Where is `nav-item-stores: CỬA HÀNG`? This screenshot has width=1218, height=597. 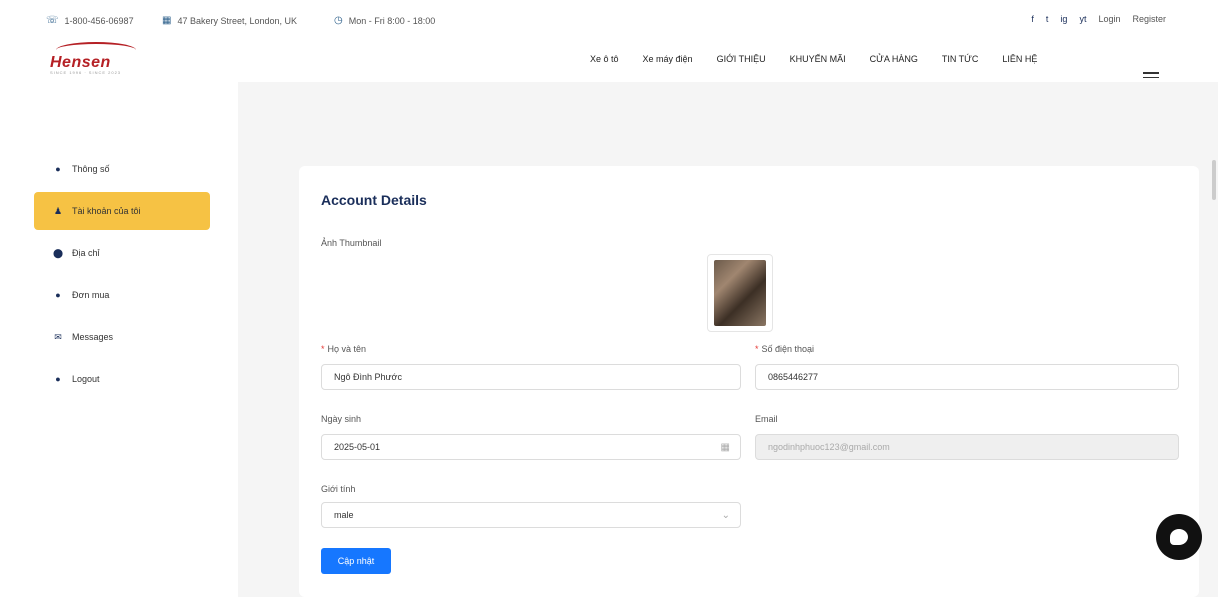 nav-item-stores: CỬA HÀNG is located at coordinates (894, 59).